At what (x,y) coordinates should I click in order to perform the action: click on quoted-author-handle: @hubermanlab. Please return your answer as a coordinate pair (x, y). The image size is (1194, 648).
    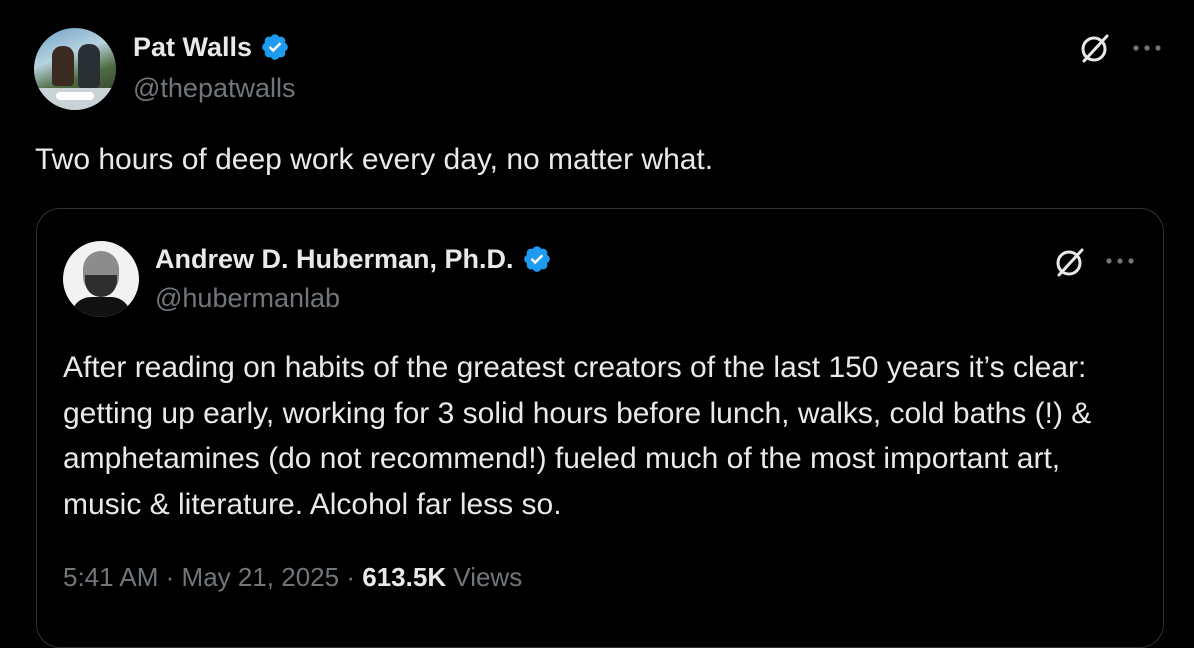
    Looking at the image, I should click on (247, 298).